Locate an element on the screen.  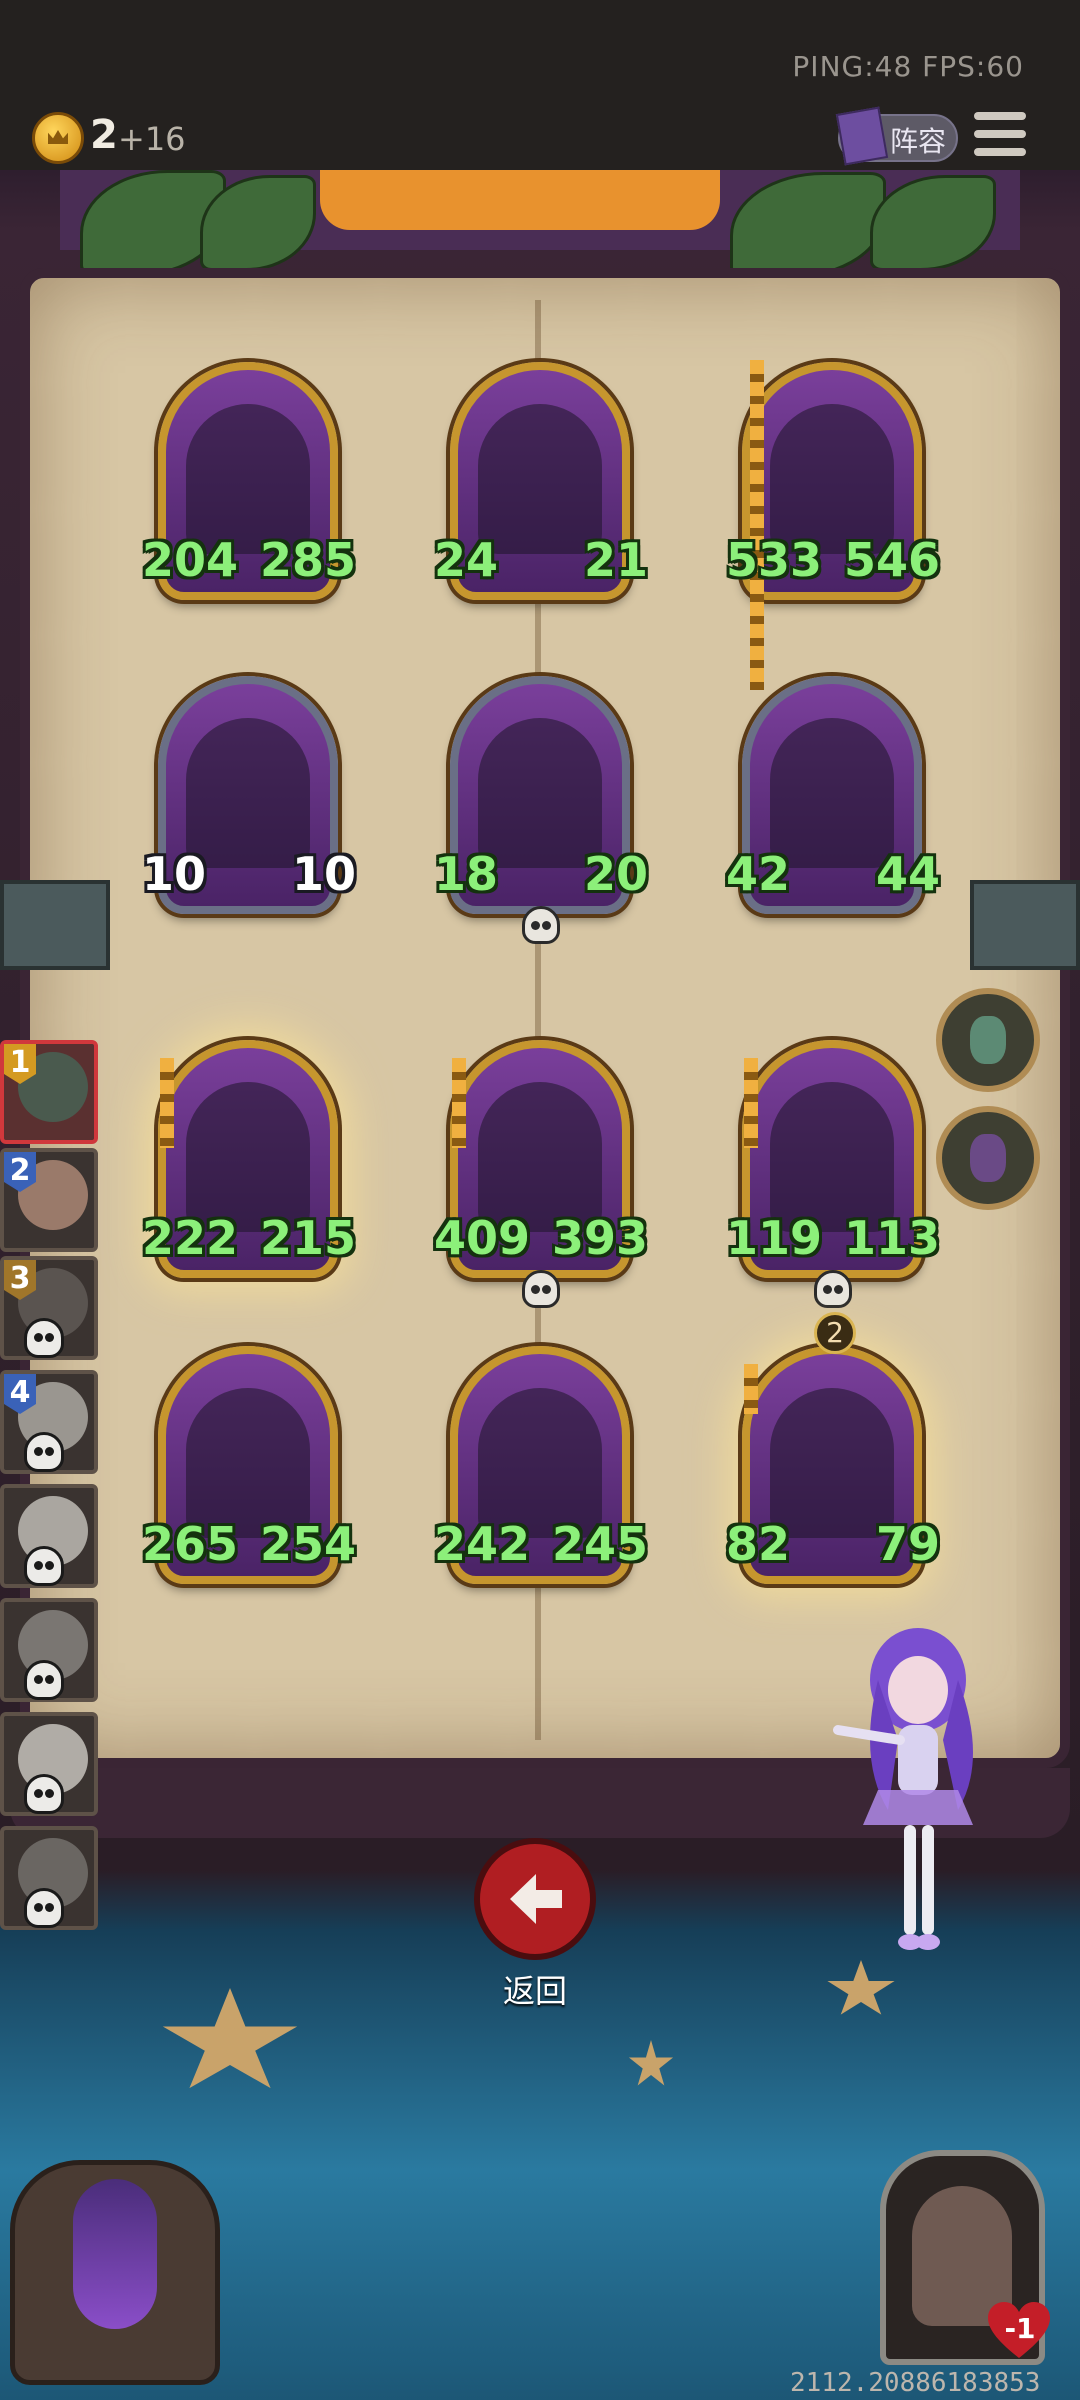
attack-value: 204 is located at coordinates (190, 560).